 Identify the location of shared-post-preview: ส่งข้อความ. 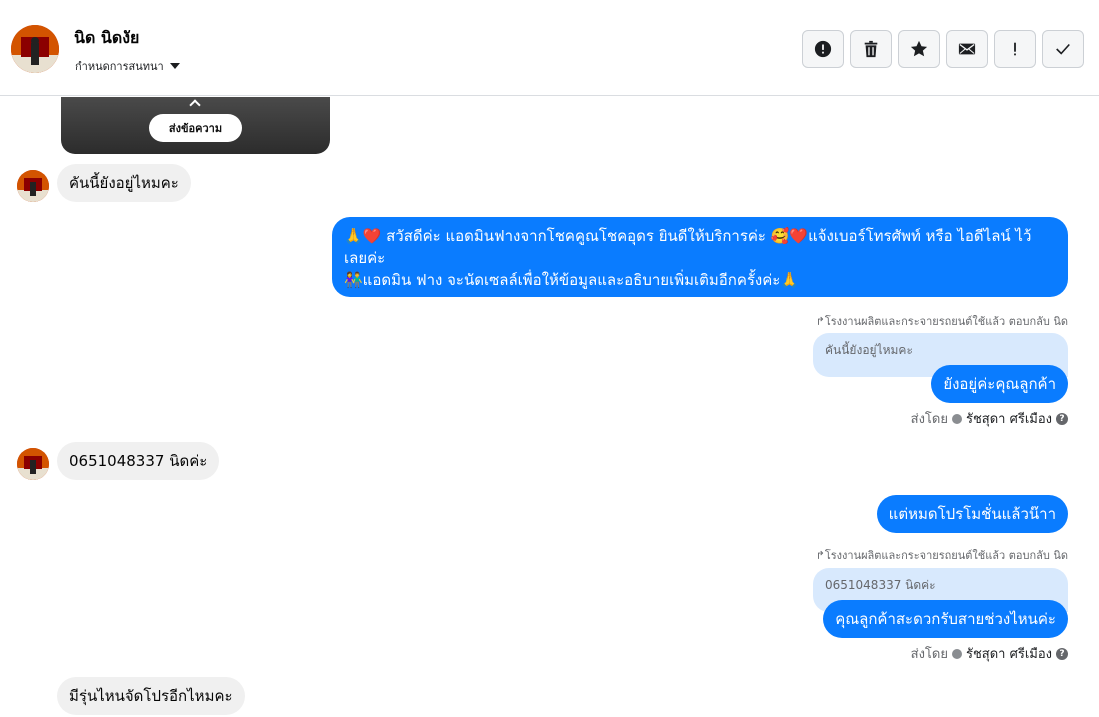
(195, 125).